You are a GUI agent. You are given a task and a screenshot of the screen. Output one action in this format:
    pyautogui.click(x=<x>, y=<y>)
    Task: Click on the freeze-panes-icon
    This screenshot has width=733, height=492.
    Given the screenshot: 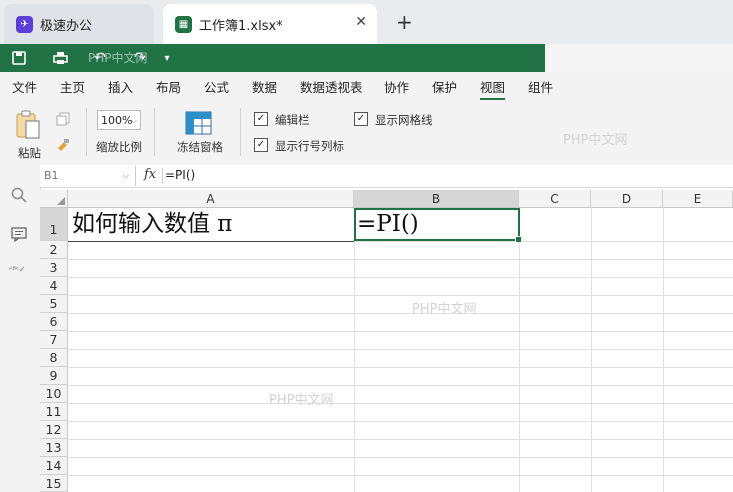 What is the action you would take?
    pyautogui.click(x=198, y=124)
    